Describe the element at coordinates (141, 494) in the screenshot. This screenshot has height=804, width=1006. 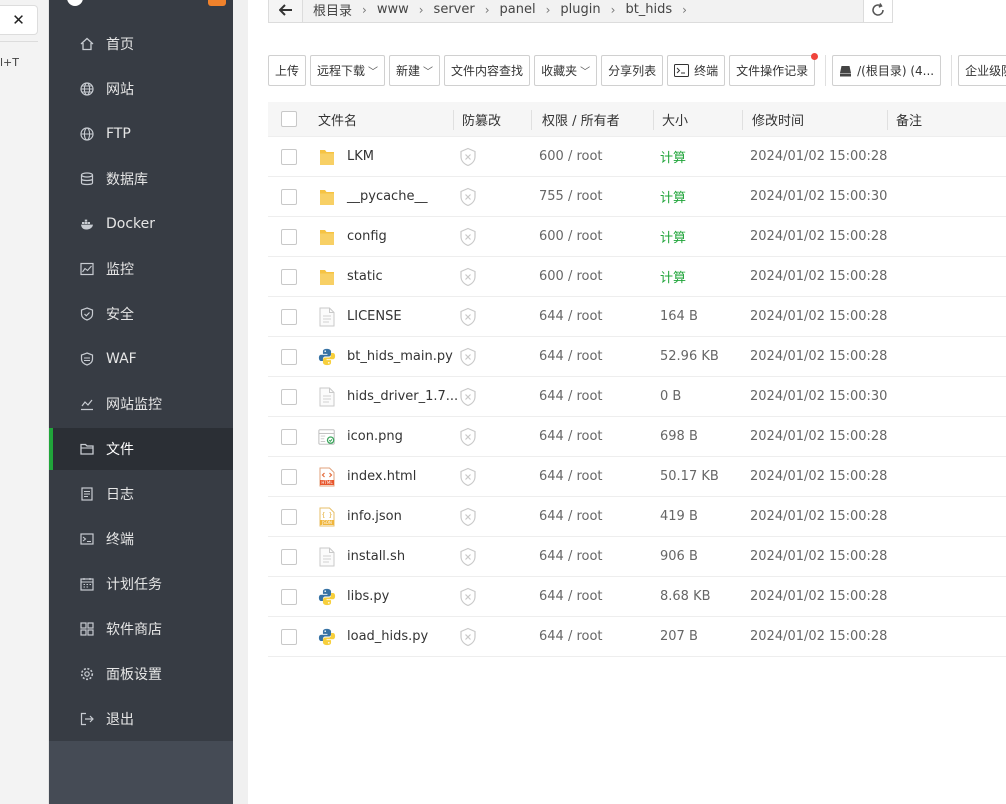
I see `sidebar-item-10: 日志` at that location.